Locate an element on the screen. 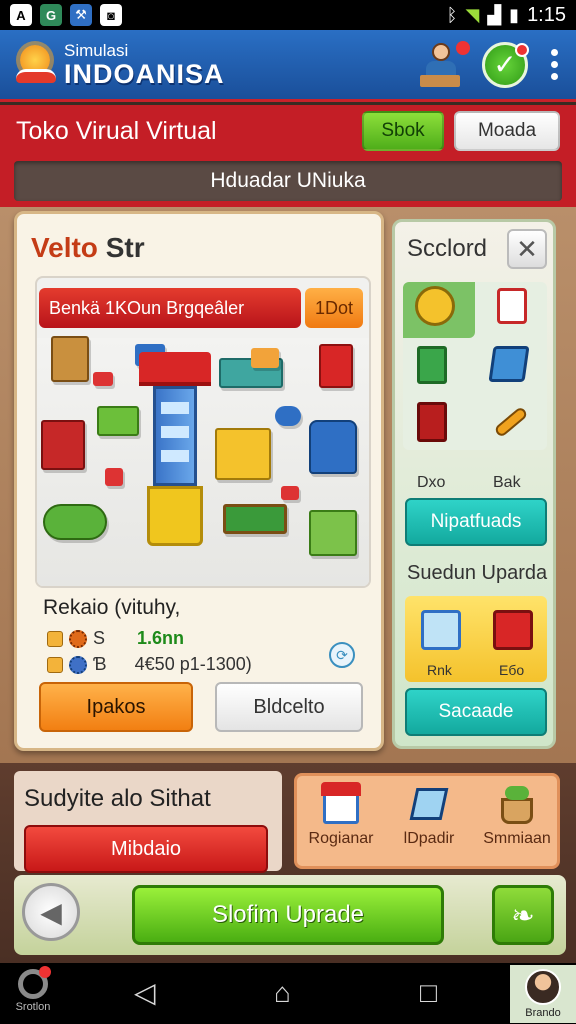 This screenshot has width=576, height=1024. upgrade-subtitle: Suedun Uparda is located at coordinates (477, 573).